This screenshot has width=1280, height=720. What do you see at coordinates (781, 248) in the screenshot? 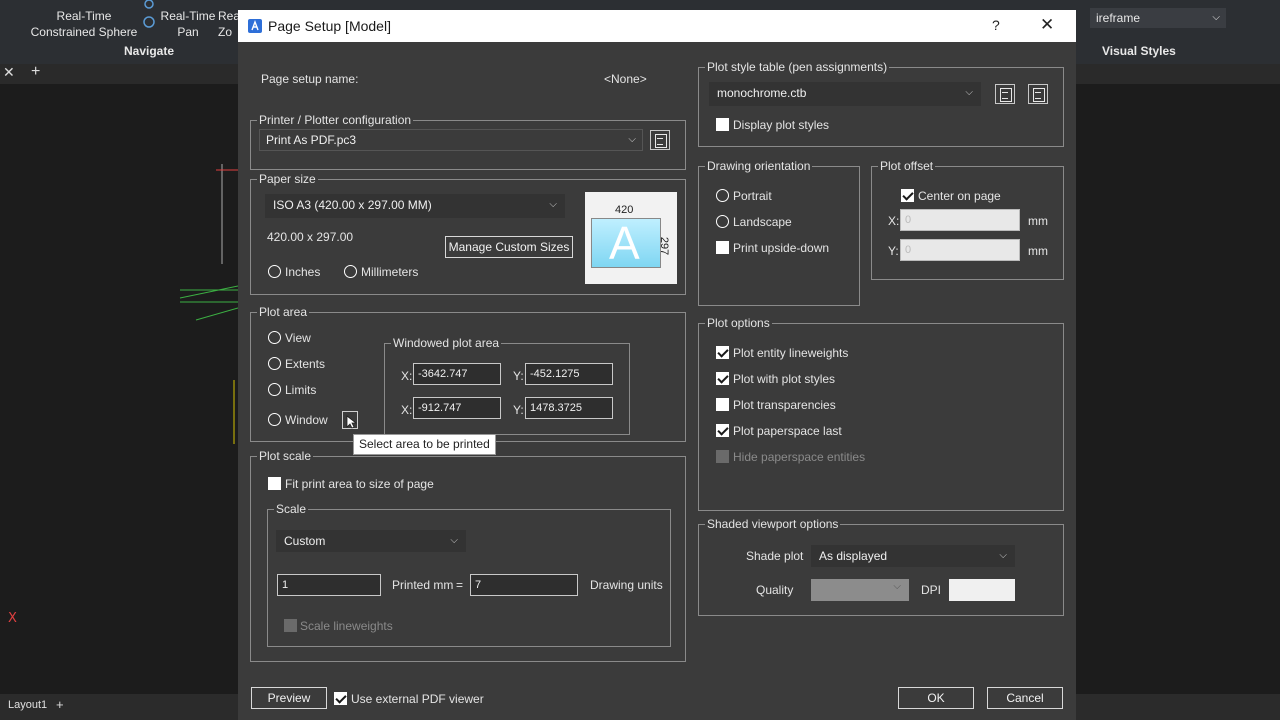
I see `print-upside-down-label: Print upside-down` at bounding box center [781, 248].